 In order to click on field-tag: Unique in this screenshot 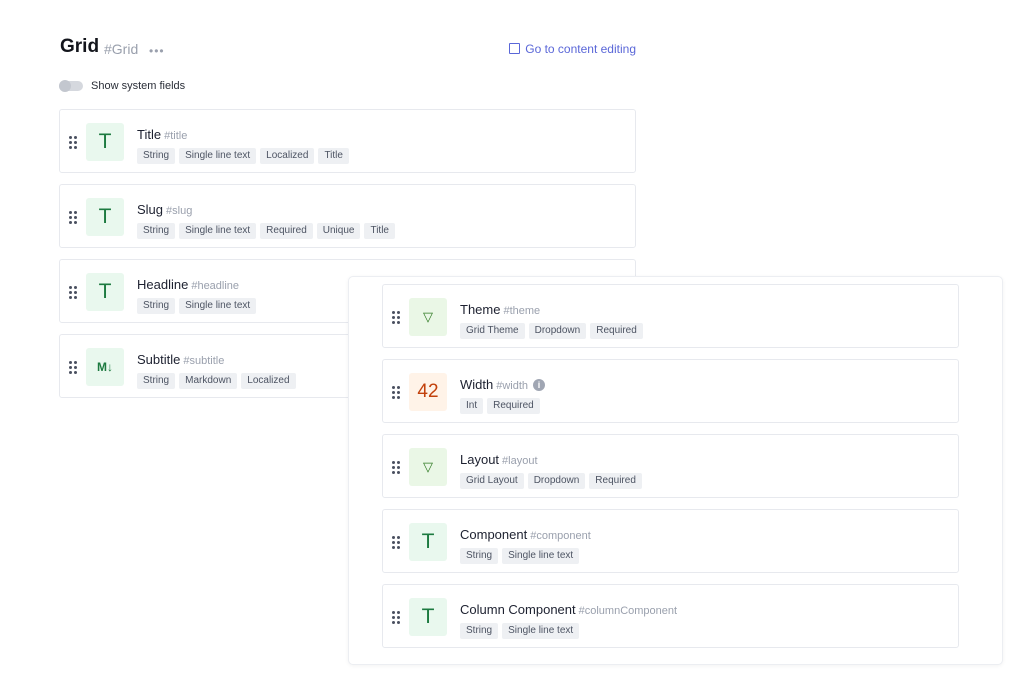, I will do `click(338, 231)`.